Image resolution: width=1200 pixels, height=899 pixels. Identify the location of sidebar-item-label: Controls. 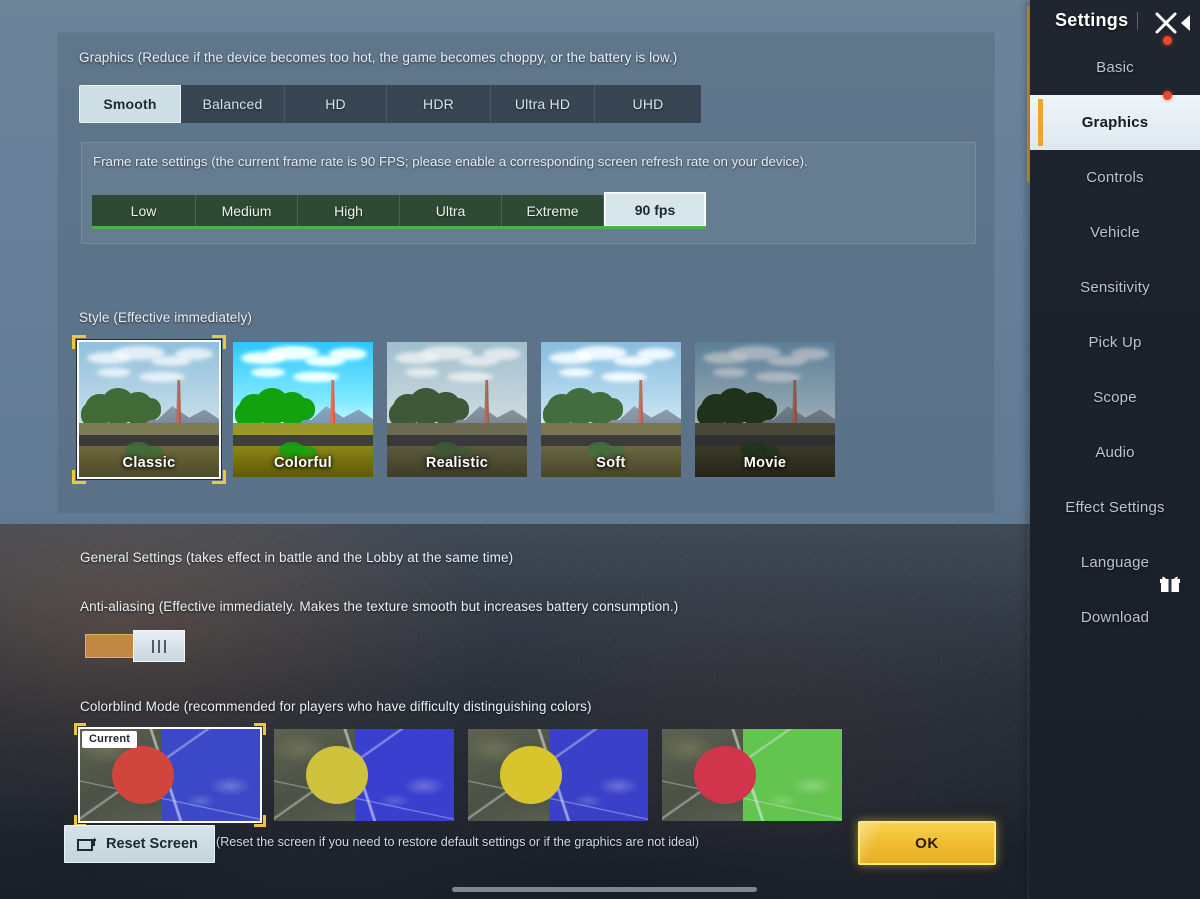
(1115, 177).